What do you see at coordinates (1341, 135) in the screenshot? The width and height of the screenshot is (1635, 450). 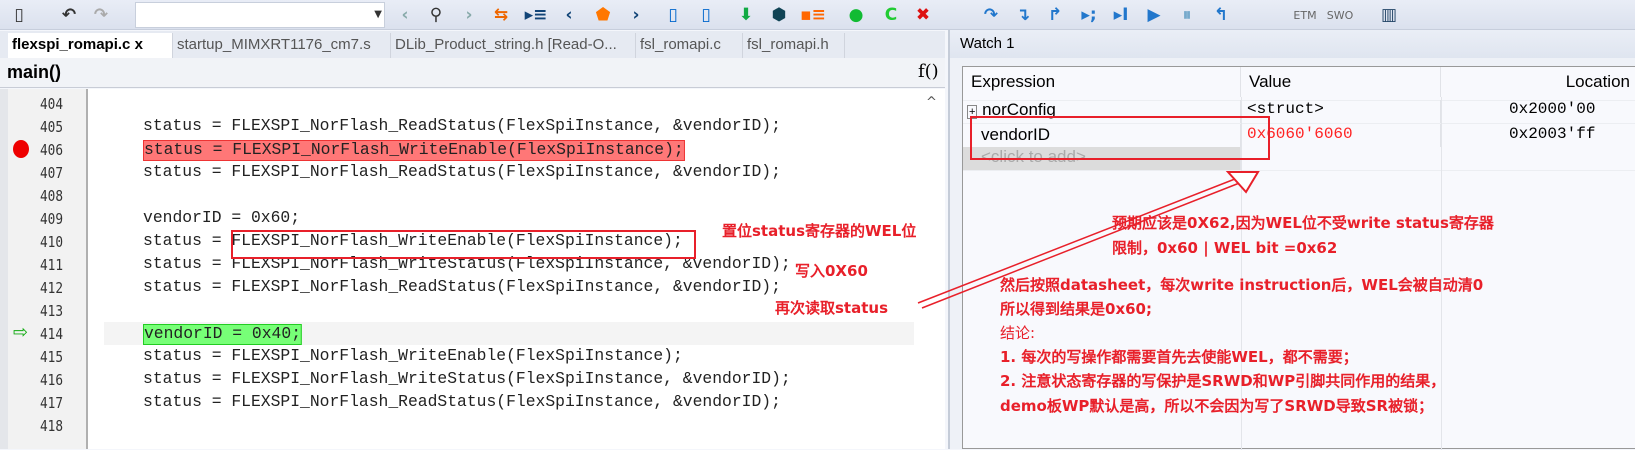 I see `value: 0x6060'6060` at bounding box center [1341, 135].